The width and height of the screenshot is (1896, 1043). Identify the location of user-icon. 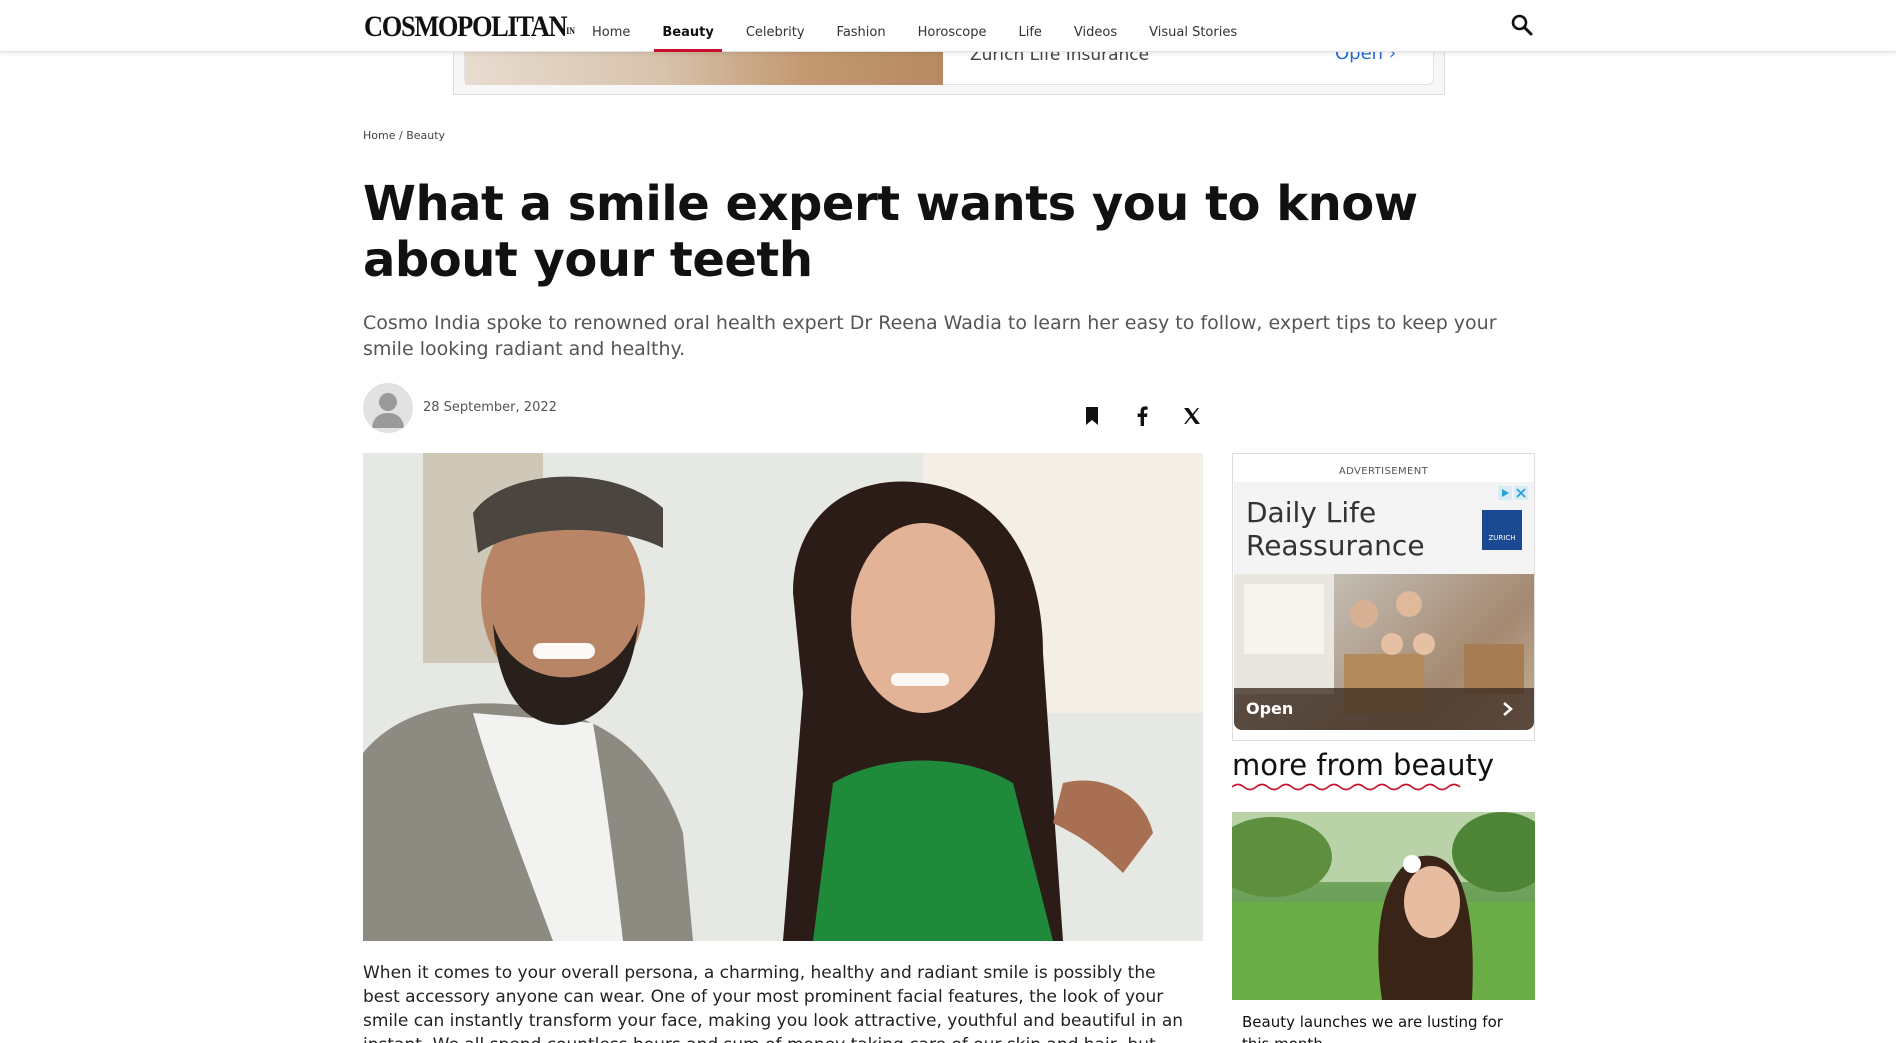
(388, 410).